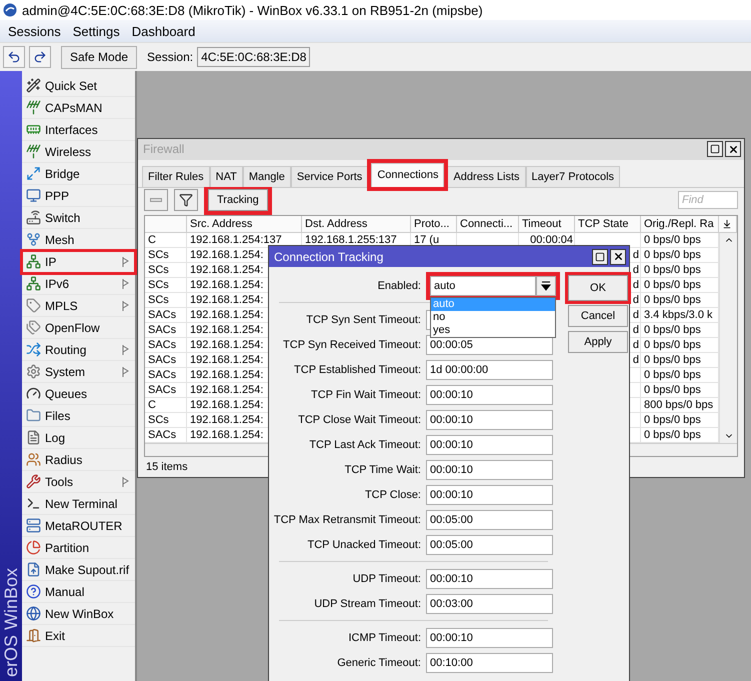 Image resolution: width=751 pixels, height=681 pixels. What do you see at coordinates (78, 570) in the screenshot?
I see `sidebar-item: Make Supout.rif` at bounding box center [78, 570].